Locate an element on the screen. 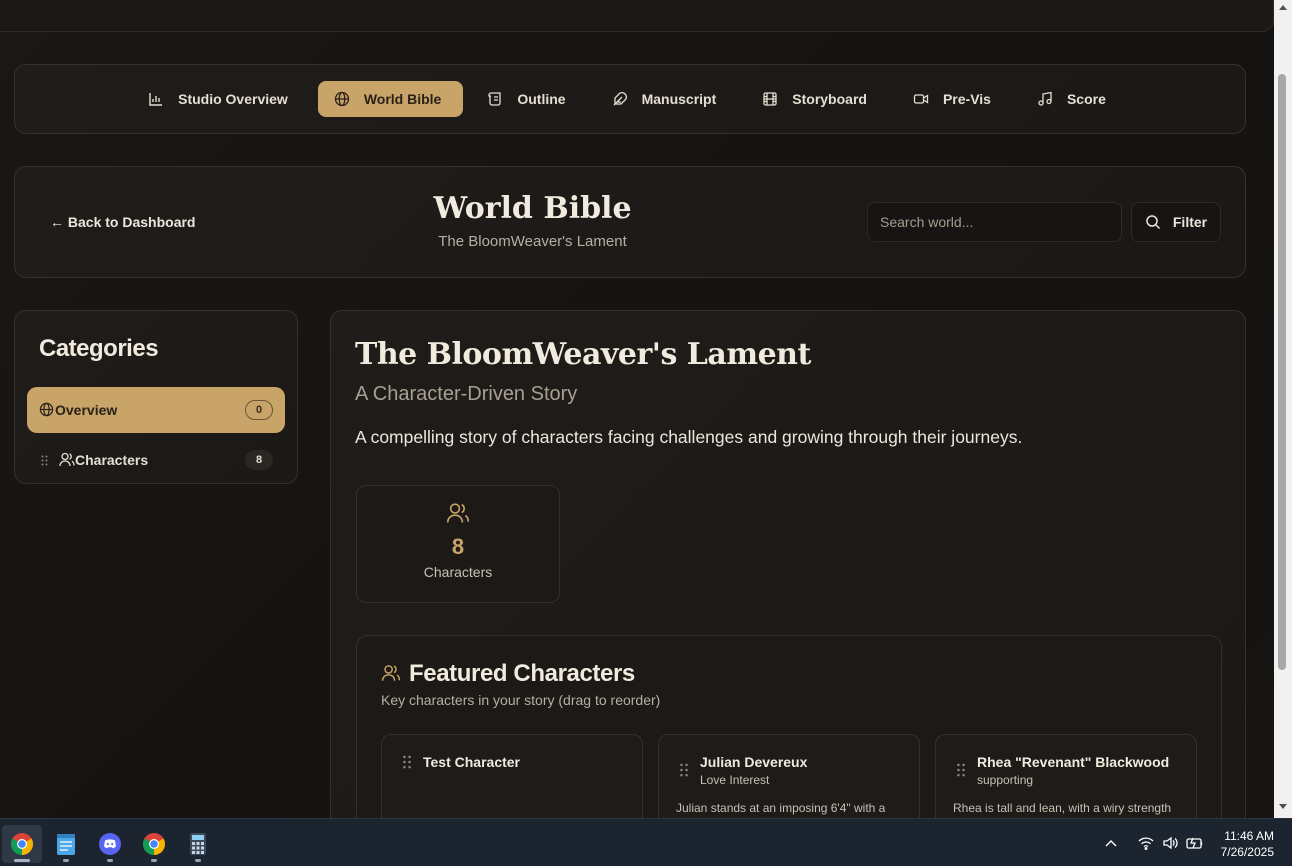  scroll-up-arrow is located at coordinates (1283, 7).